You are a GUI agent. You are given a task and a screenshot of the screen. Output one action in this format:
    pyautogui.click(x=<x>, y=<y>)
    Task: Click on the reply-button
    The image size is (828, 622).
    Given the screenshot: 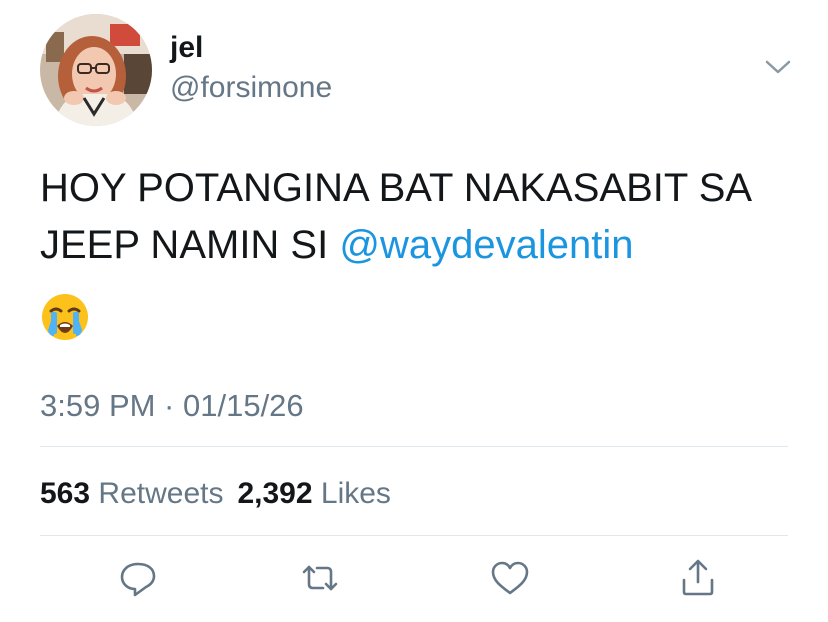 What is the action you would take?
    pyautogui.click(x=138, y=578)
    